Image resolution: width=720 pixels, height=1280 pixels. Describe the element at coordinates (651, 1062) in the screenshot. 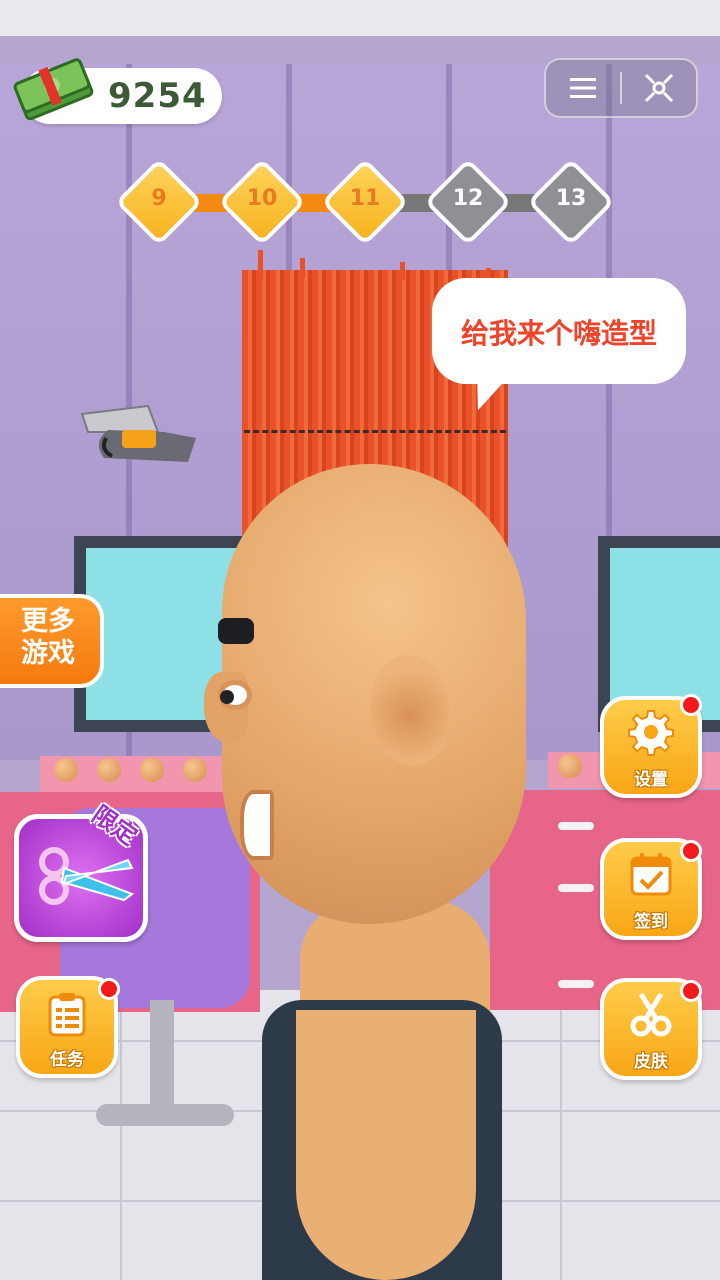

I see `skins-label: 皮肤` at that location.